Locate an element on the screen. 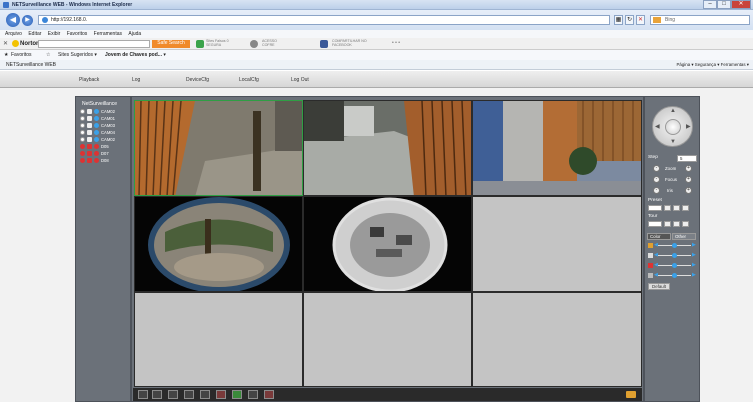 The width and height of the screenshot is (753, 402). channel-row-alarm: D07 is located at coordinates (104, 153).